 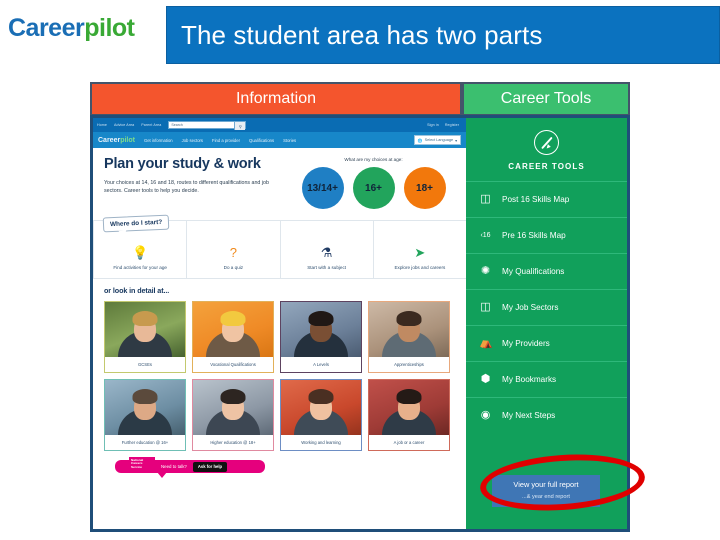 I want to click on career-tool-my-bookmarks-label: My Bookmarks, so click(x=529, y=379).